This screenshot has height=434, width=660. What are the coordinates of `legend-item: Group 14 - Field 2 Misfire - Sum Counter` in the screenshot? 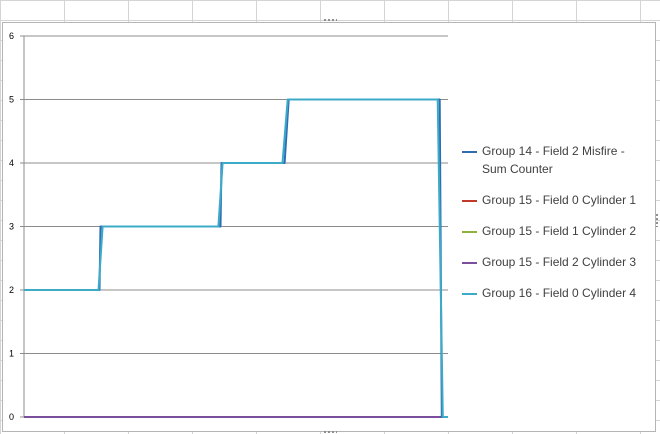 It's located at (557, 160).